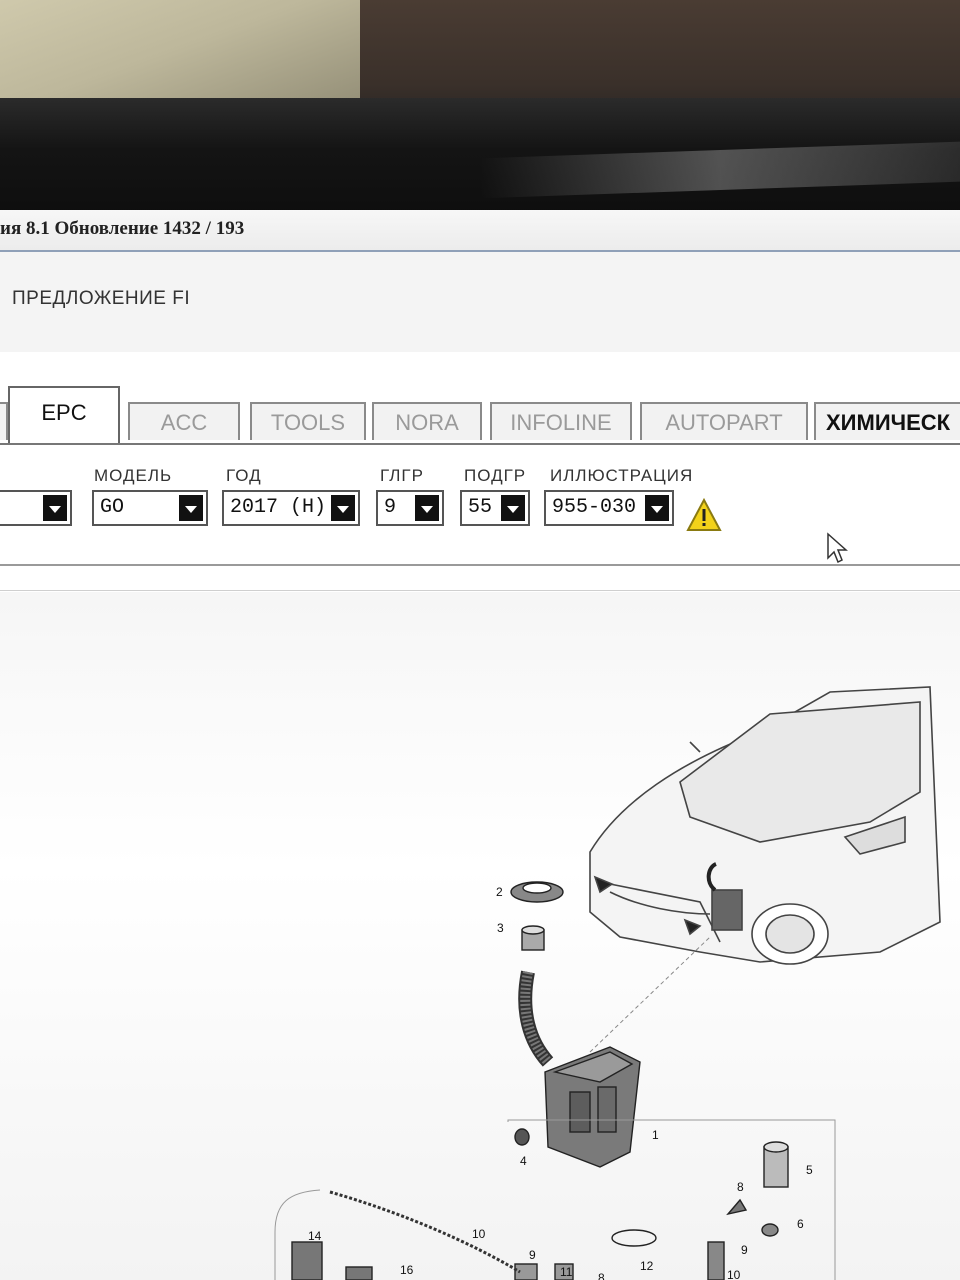 This screenshot has width=960, height=1280. What do you see at coordinates (410, 508) in the screenshot?
I see `main-group-select: 9` at bounding box center [410, 508].